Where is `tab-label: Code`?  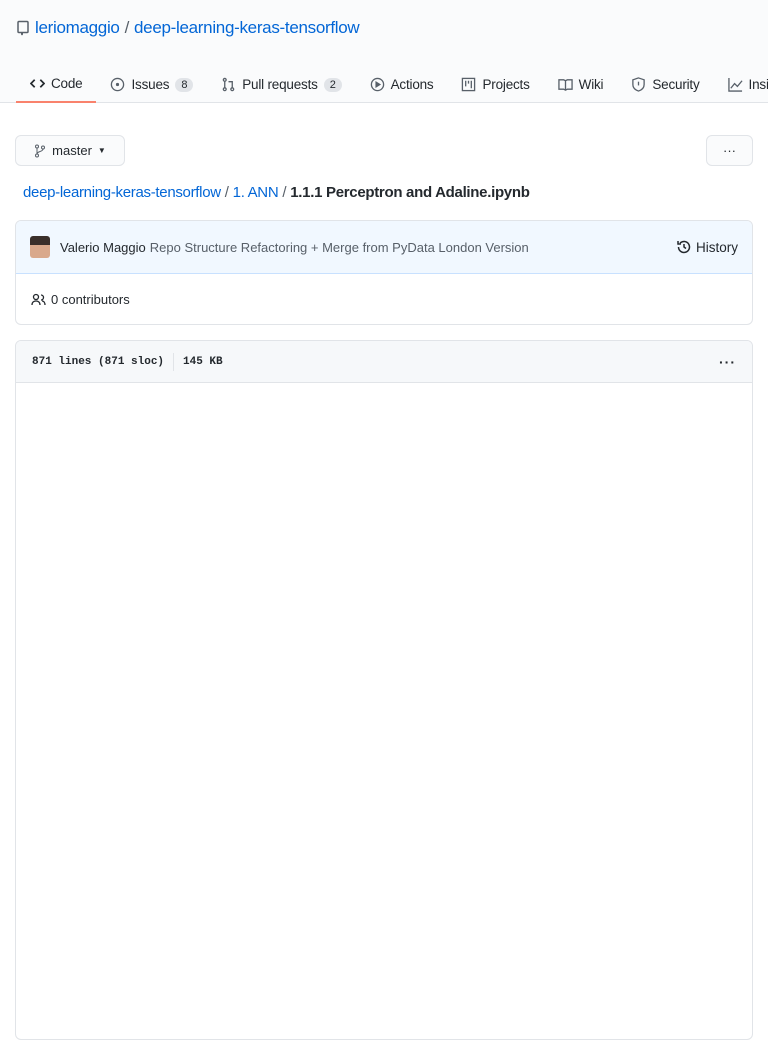 tab-label: Code is located at coordinates (67, 83).